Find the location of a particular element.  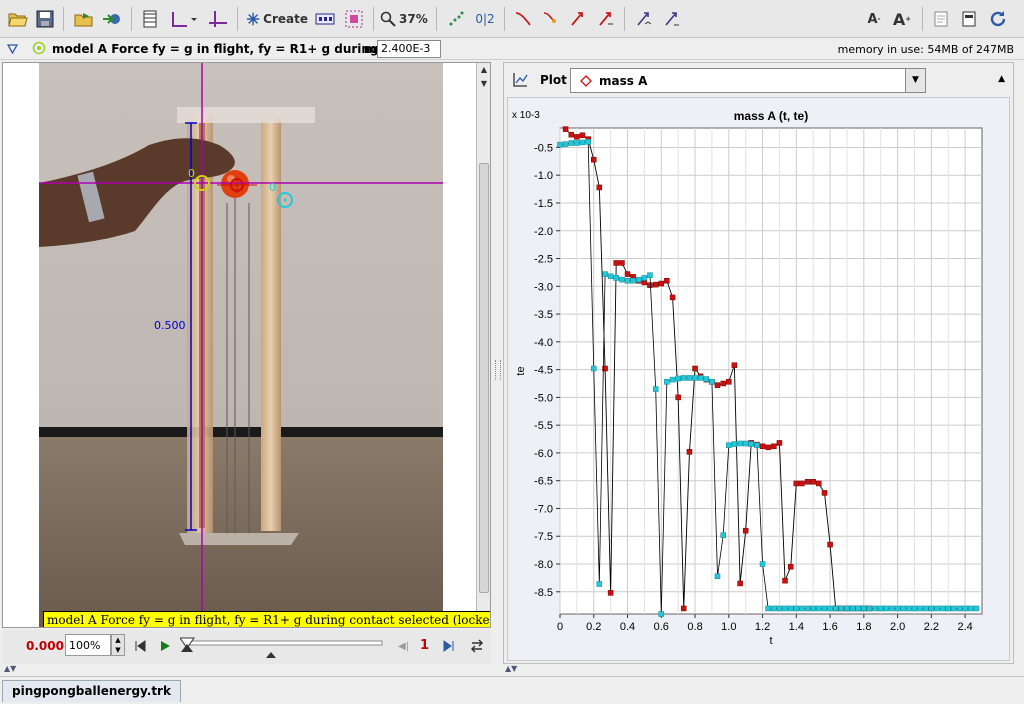

prev-frame-icon: ◀| is located at coordinates (403, 646).